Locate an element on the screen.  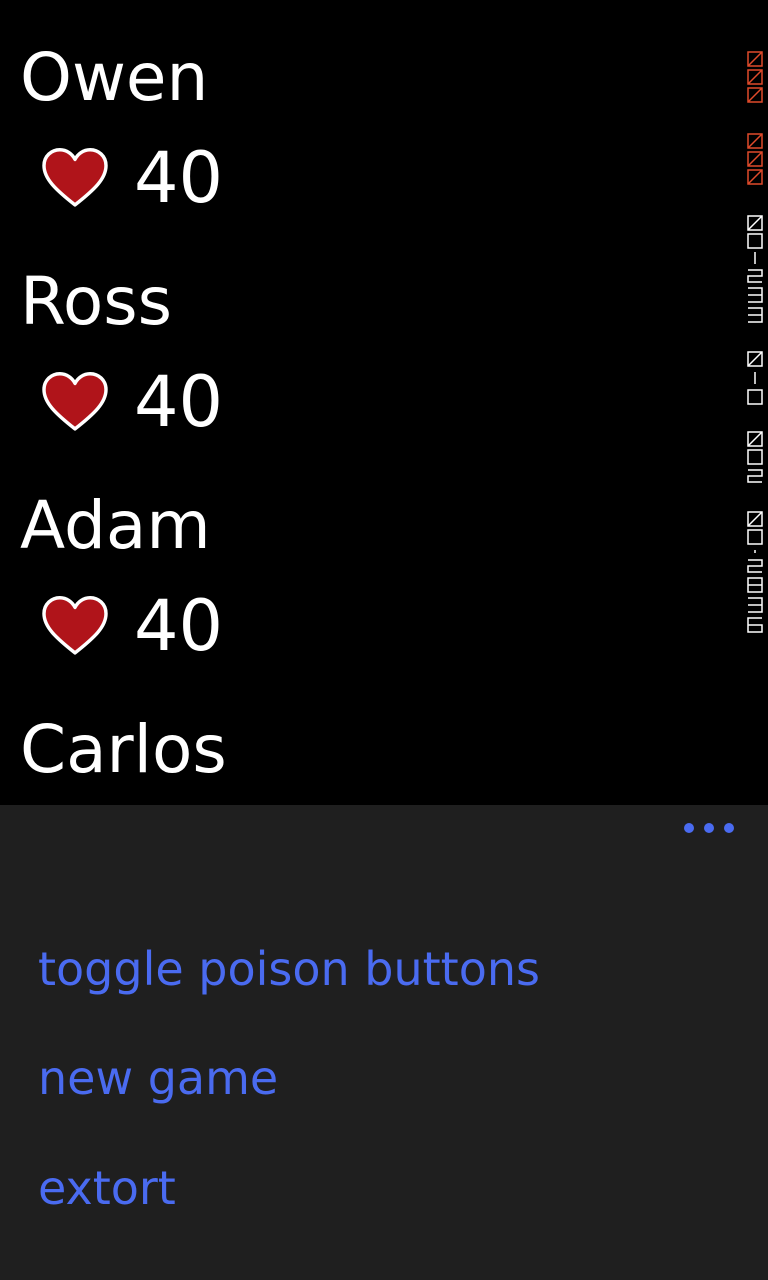
player-name: Owen is located at coordinates (114, 77).